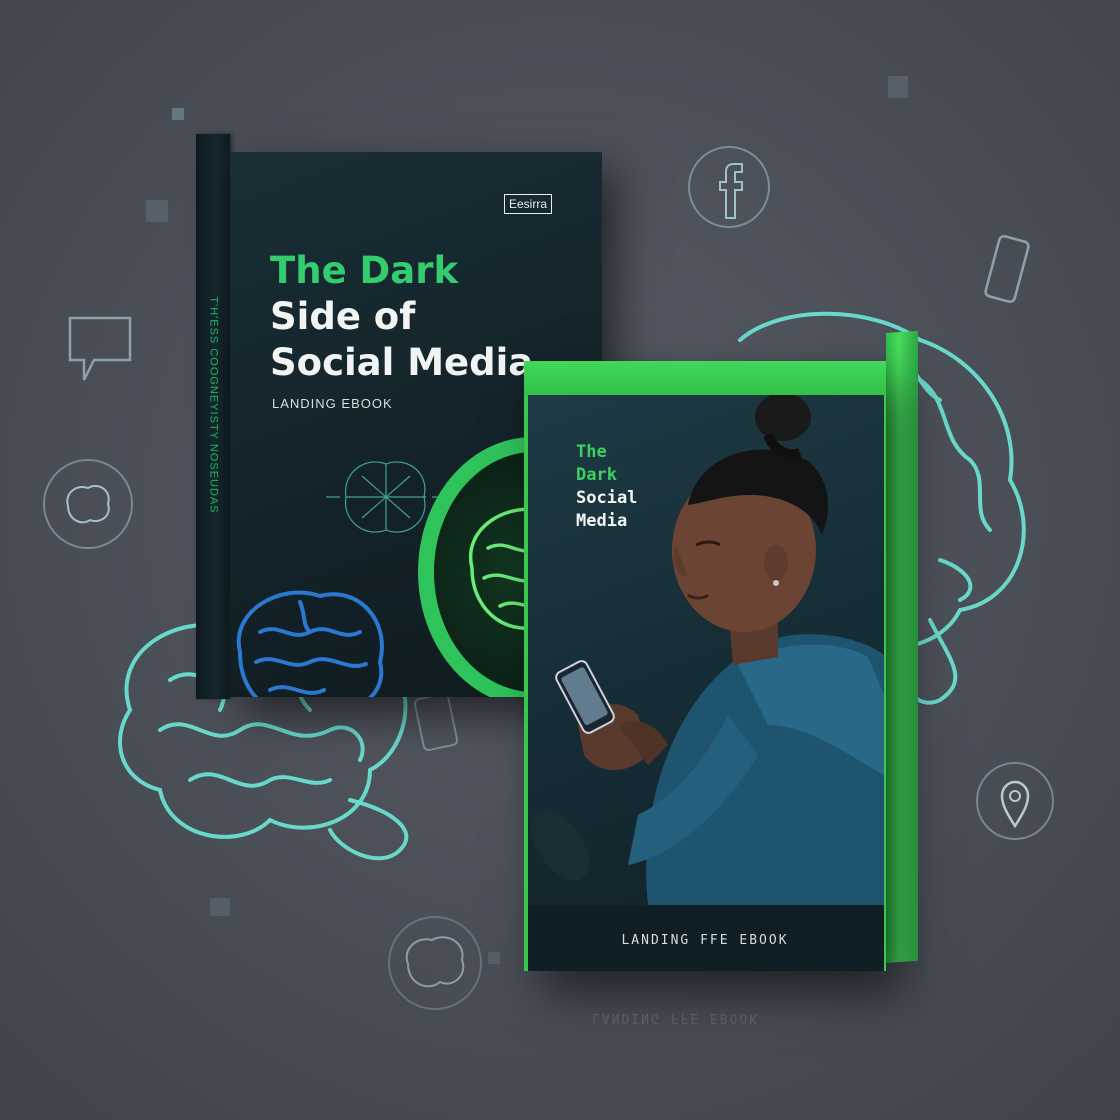 The image size is (1120, 1120). Describe the element at coordinates (676, 1017) in the screenshot. I see `reflection-text: LANDING FFE EBOOK` at that location.